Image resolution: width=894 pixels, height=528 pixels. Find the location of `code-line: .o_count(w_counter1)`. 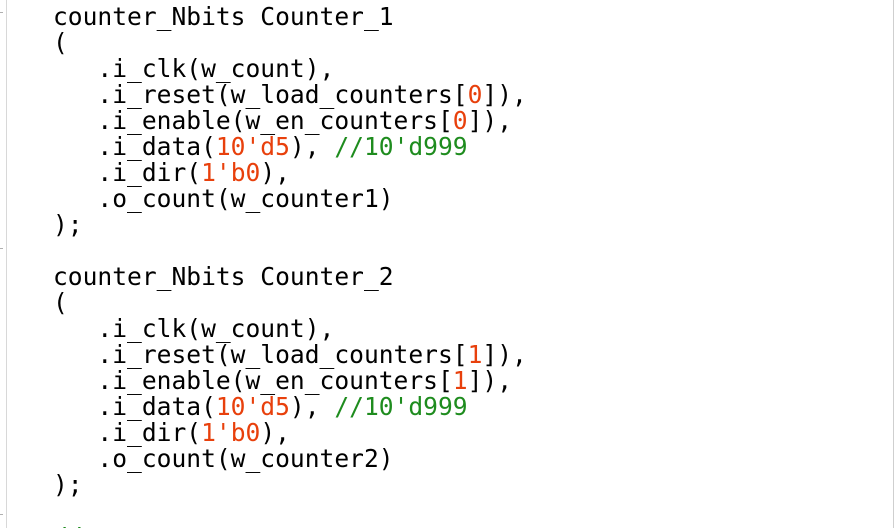

code-line: .o_count(w_counter1) is located at coordinates (290, 199).